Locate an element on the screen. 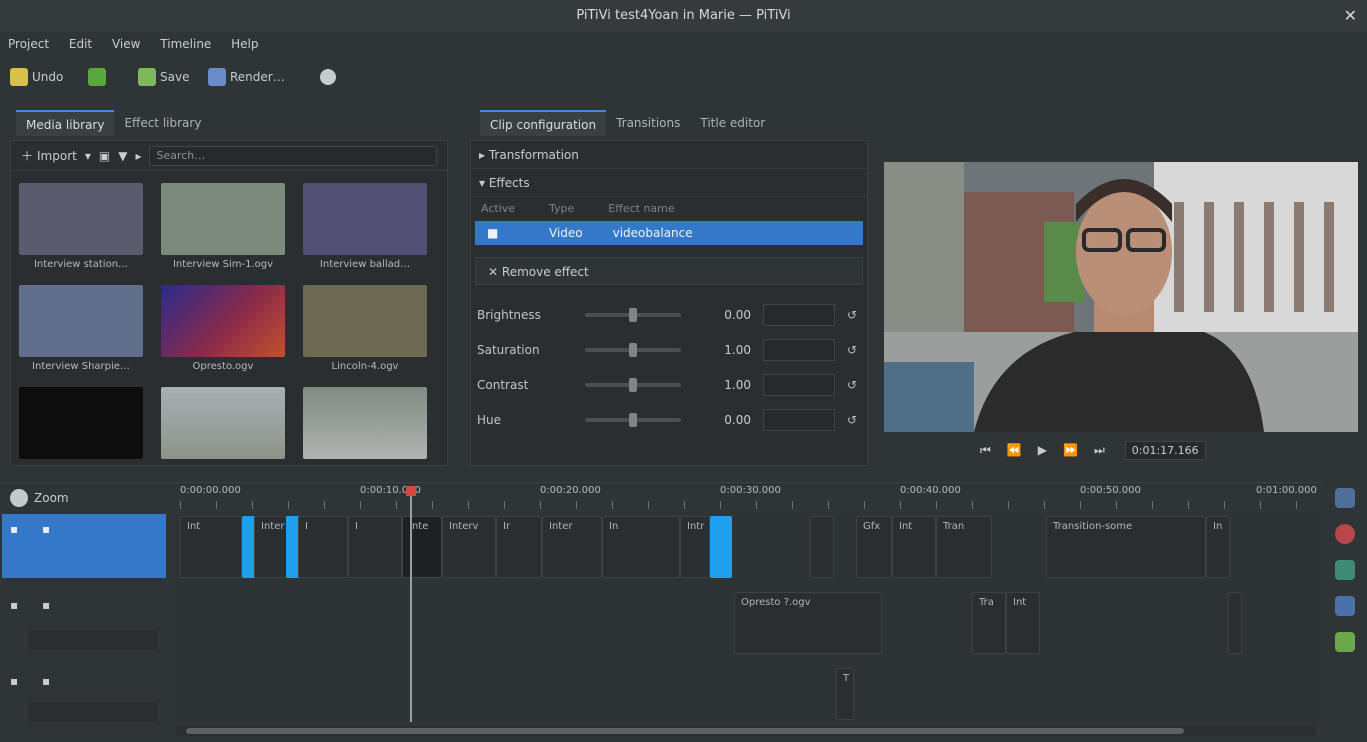 This screenshot has width=1367, height=742. settings-button is located at coordinates (328, 77).